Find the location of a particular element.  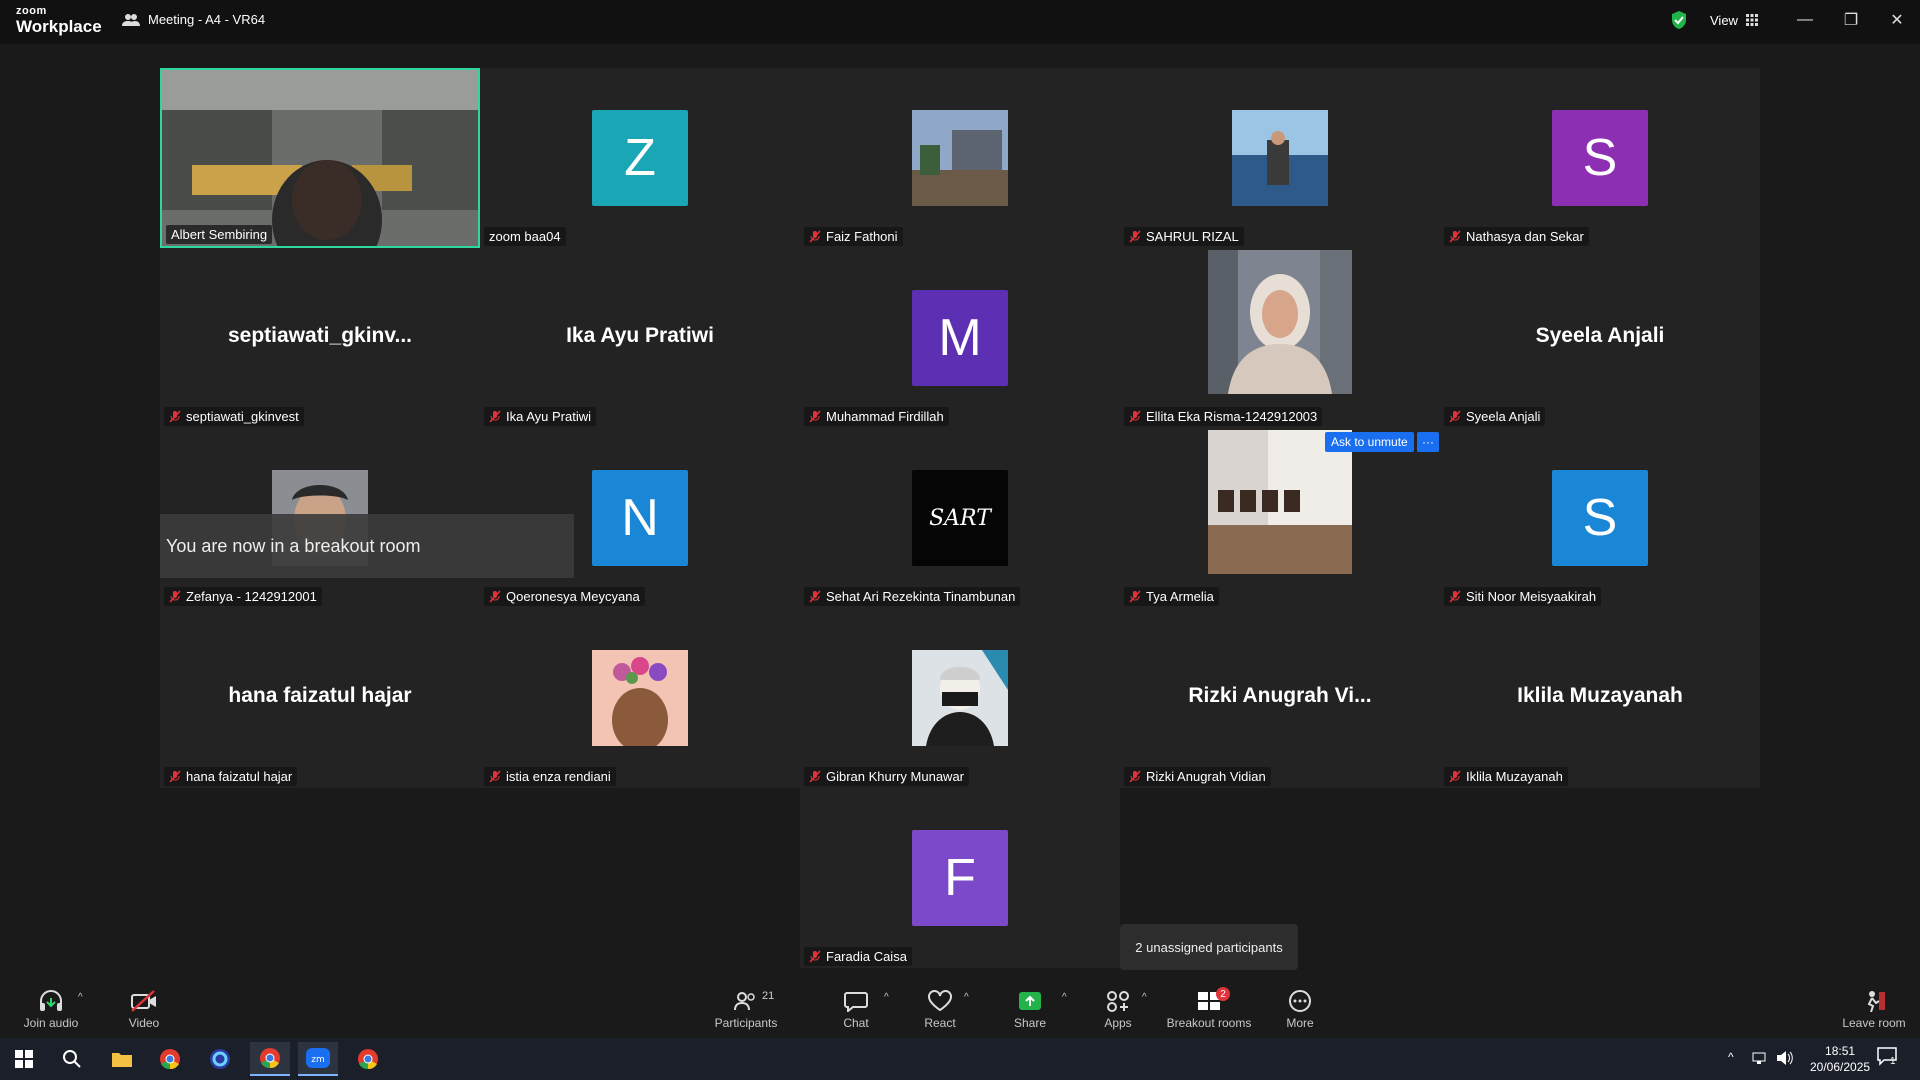

participant-tile: S Siti Noor Meisyaakirah is located at coordinates (1600, 518).